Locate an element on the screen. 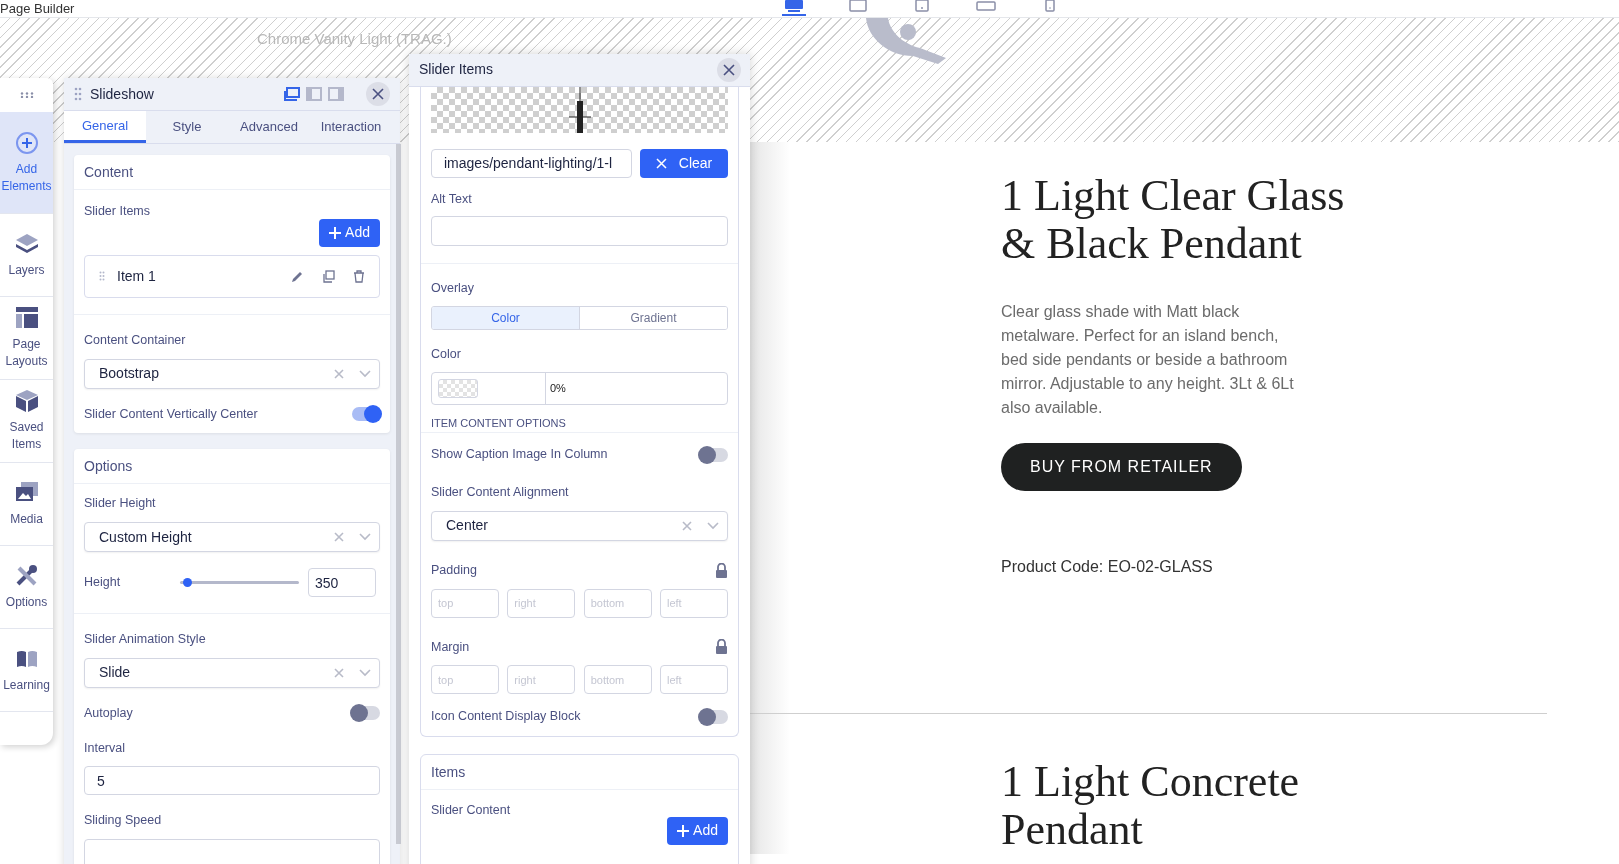  select-field: Slide is located at coordinates (232, 672).